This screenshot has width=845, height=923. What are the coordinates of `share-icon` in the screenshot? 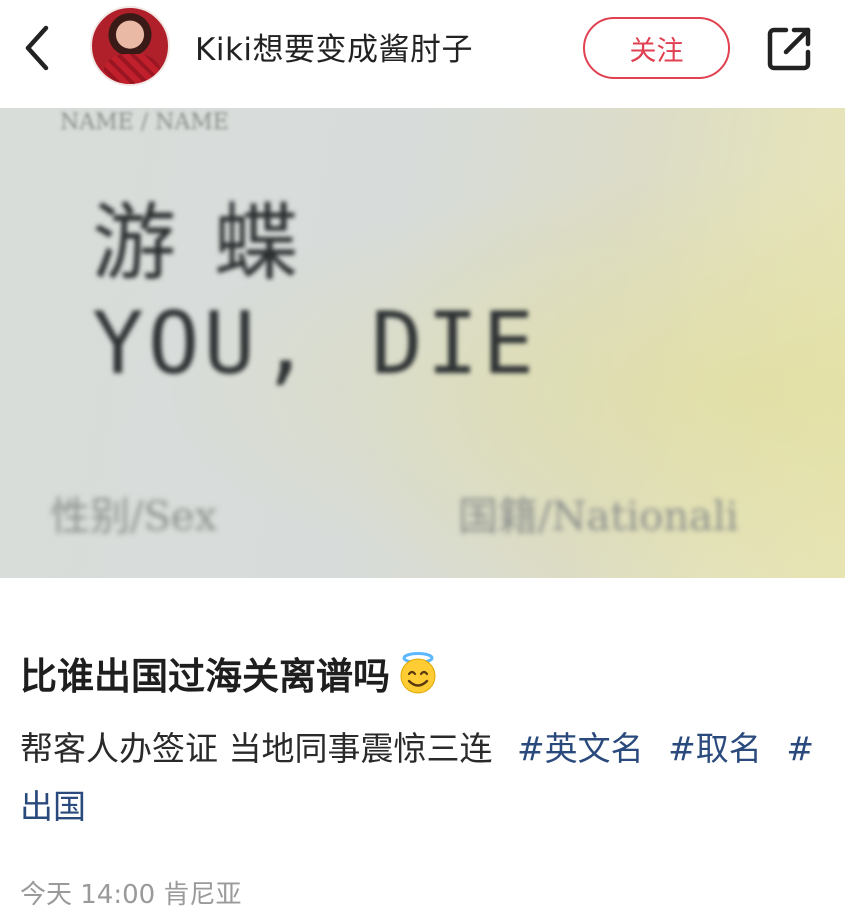 It's located at (789, 49).